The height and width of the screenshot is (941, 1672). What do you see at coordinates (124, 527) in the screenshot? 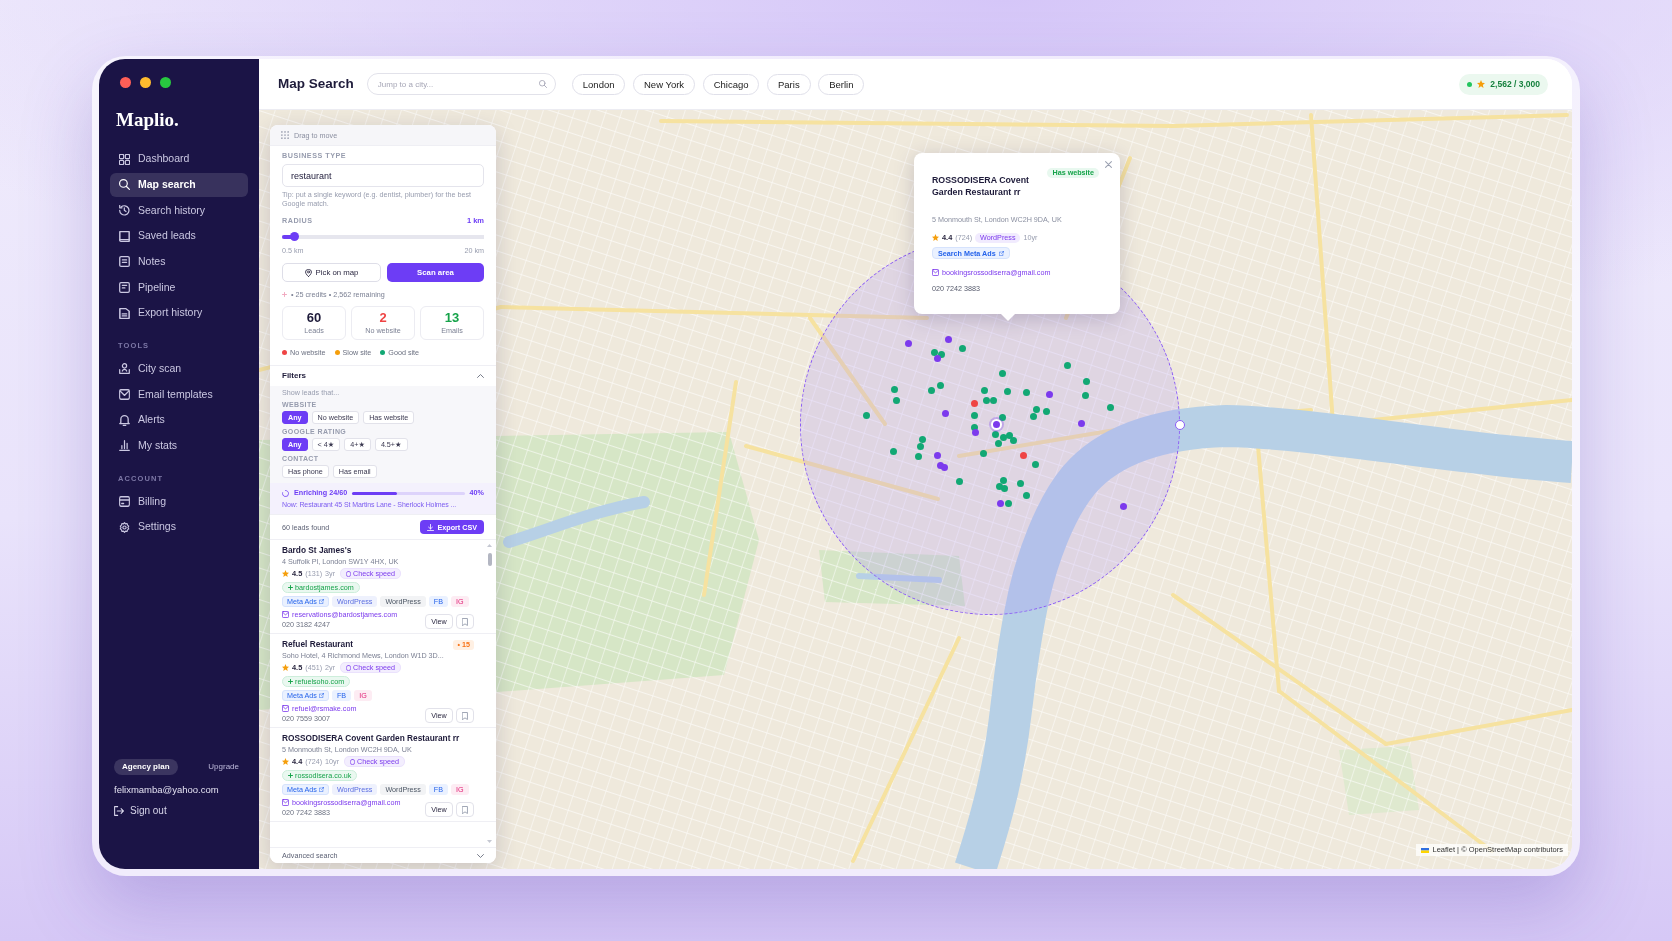
I see `settings-icon` at bounding box center [124, 527].